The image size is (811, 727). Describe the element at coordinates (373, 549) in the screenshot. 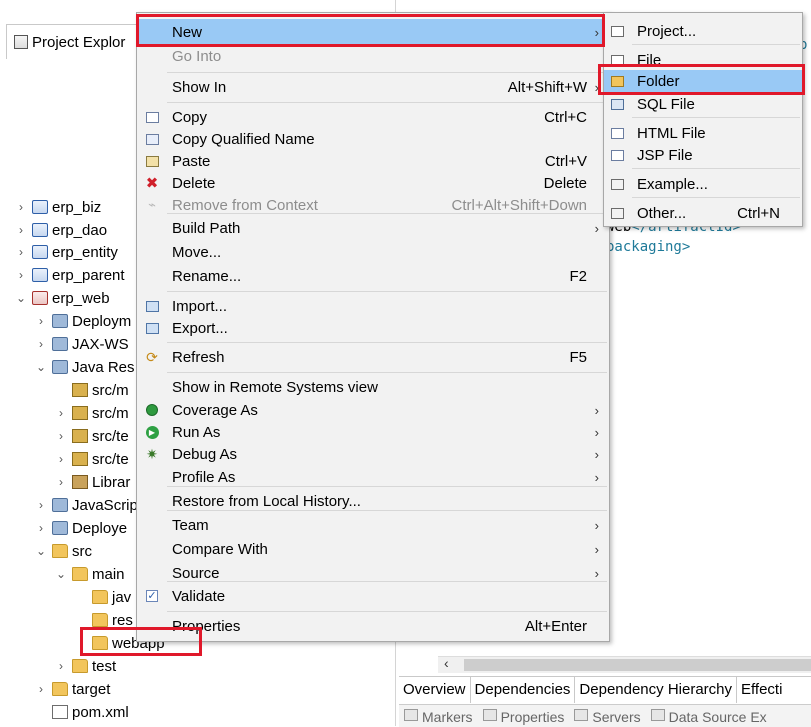

I see `menu-item-compare-with: Compare With ›` at that location.